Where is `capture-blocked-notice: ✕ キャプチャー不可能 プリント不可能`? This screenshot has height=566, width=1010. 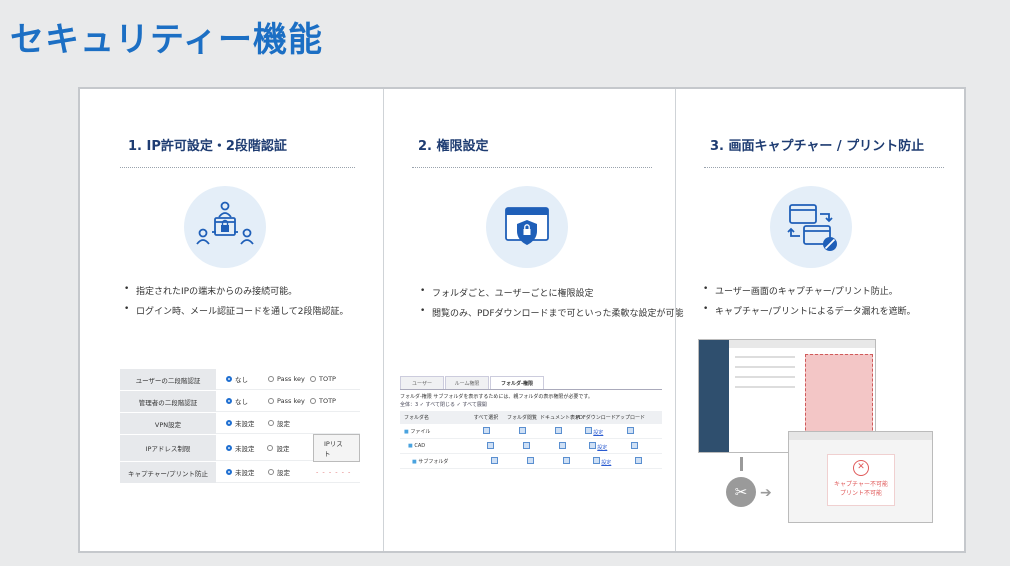
capture-blocked-notice: ✕ キャプチャー不可能 プリント不可能 is located at coordinates (861, 480).